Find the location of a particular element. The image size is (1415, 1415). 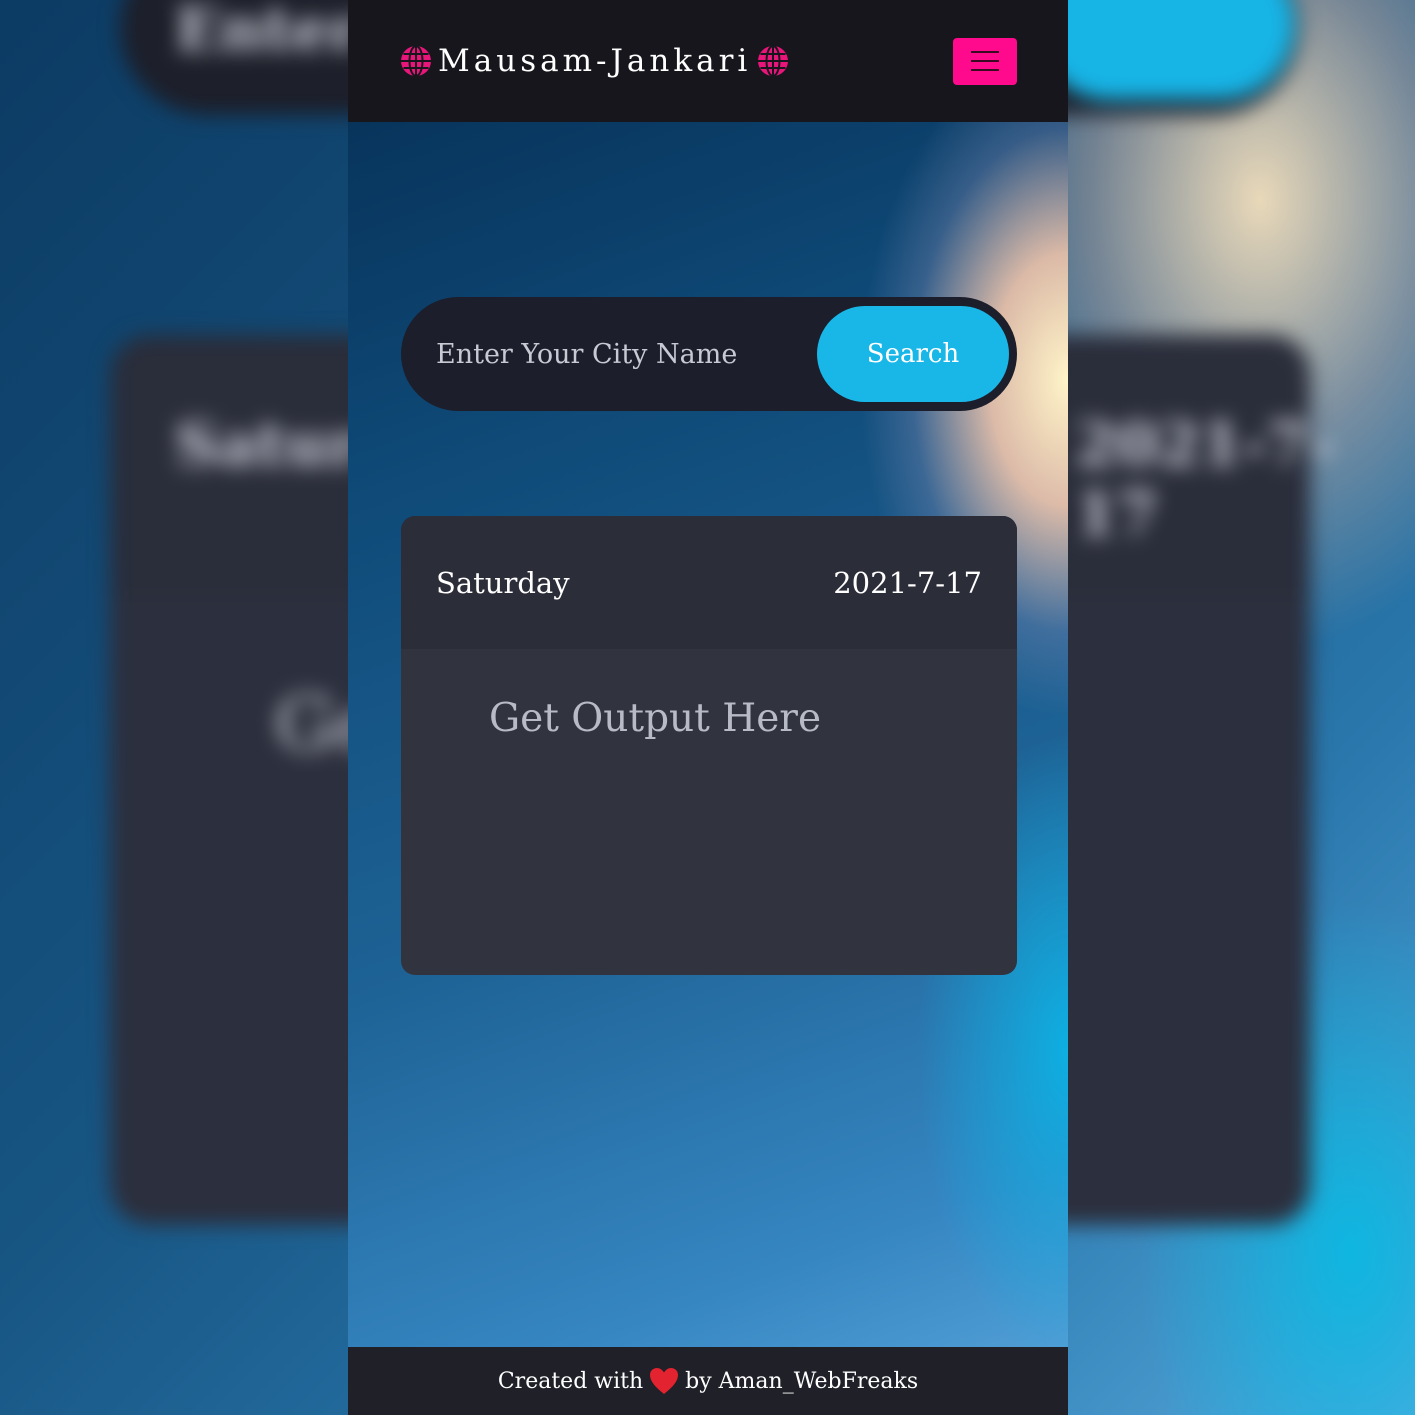

heart-icon is located at coordinates (664, 1381).